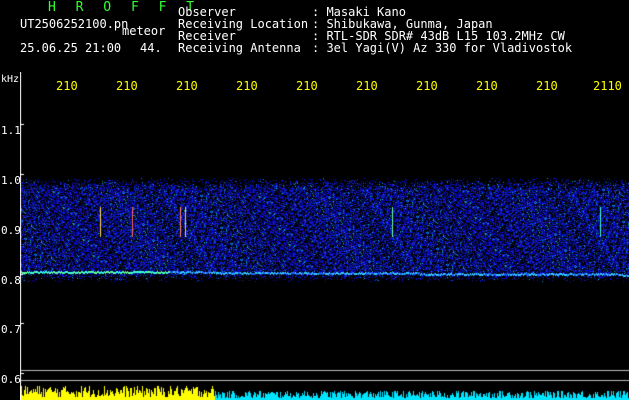 This screenshot has height=400, width=629. I want to click on y-unit-label: kHz, so click(10, 79).